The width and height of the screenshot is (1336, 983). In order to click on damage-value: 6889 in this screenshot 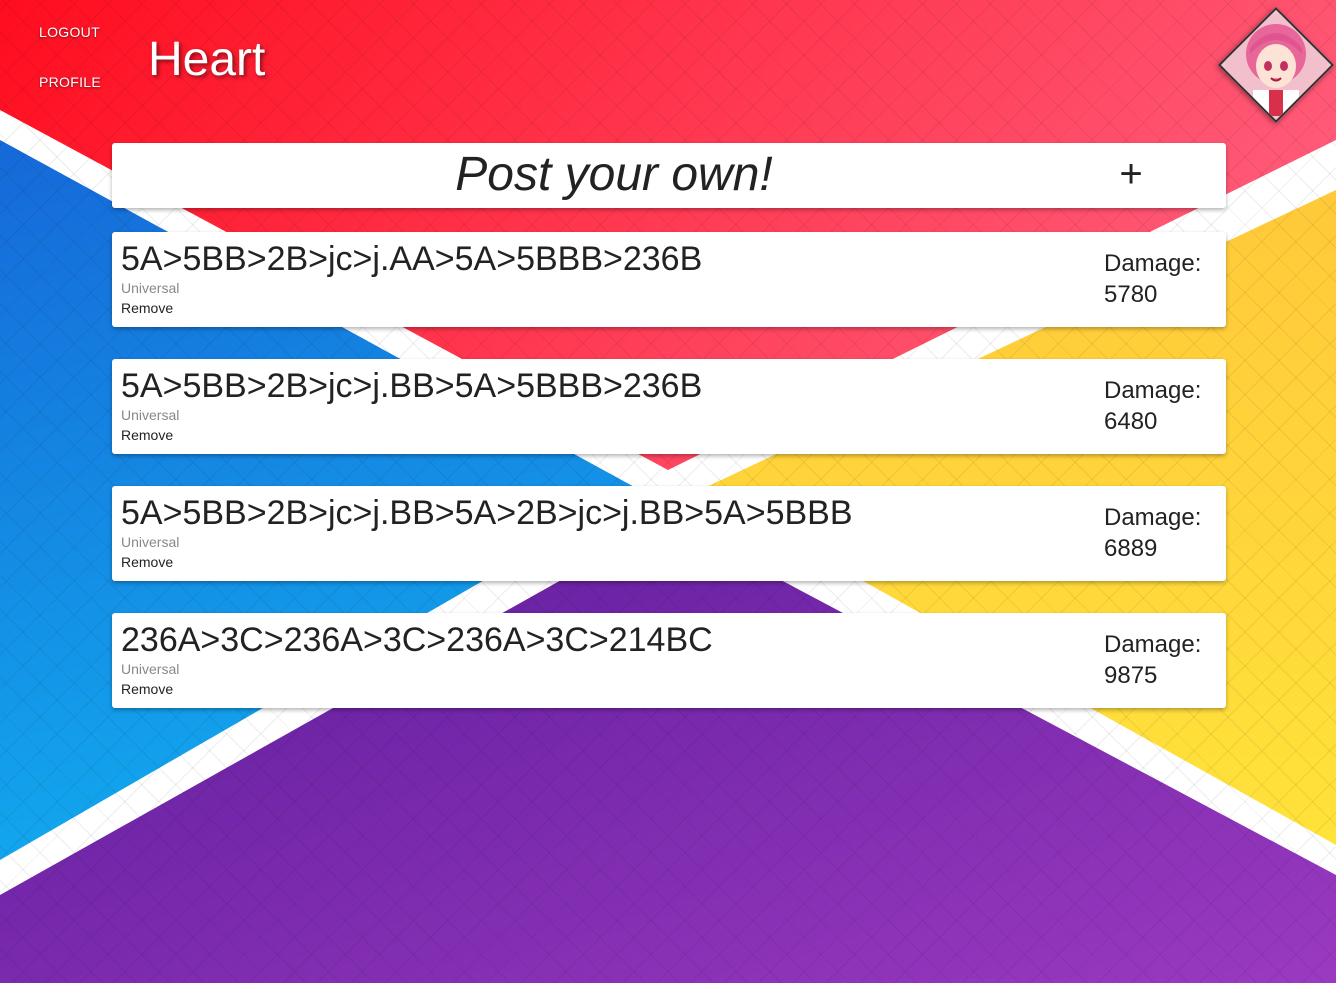, I will do `click(1131, 548)`.